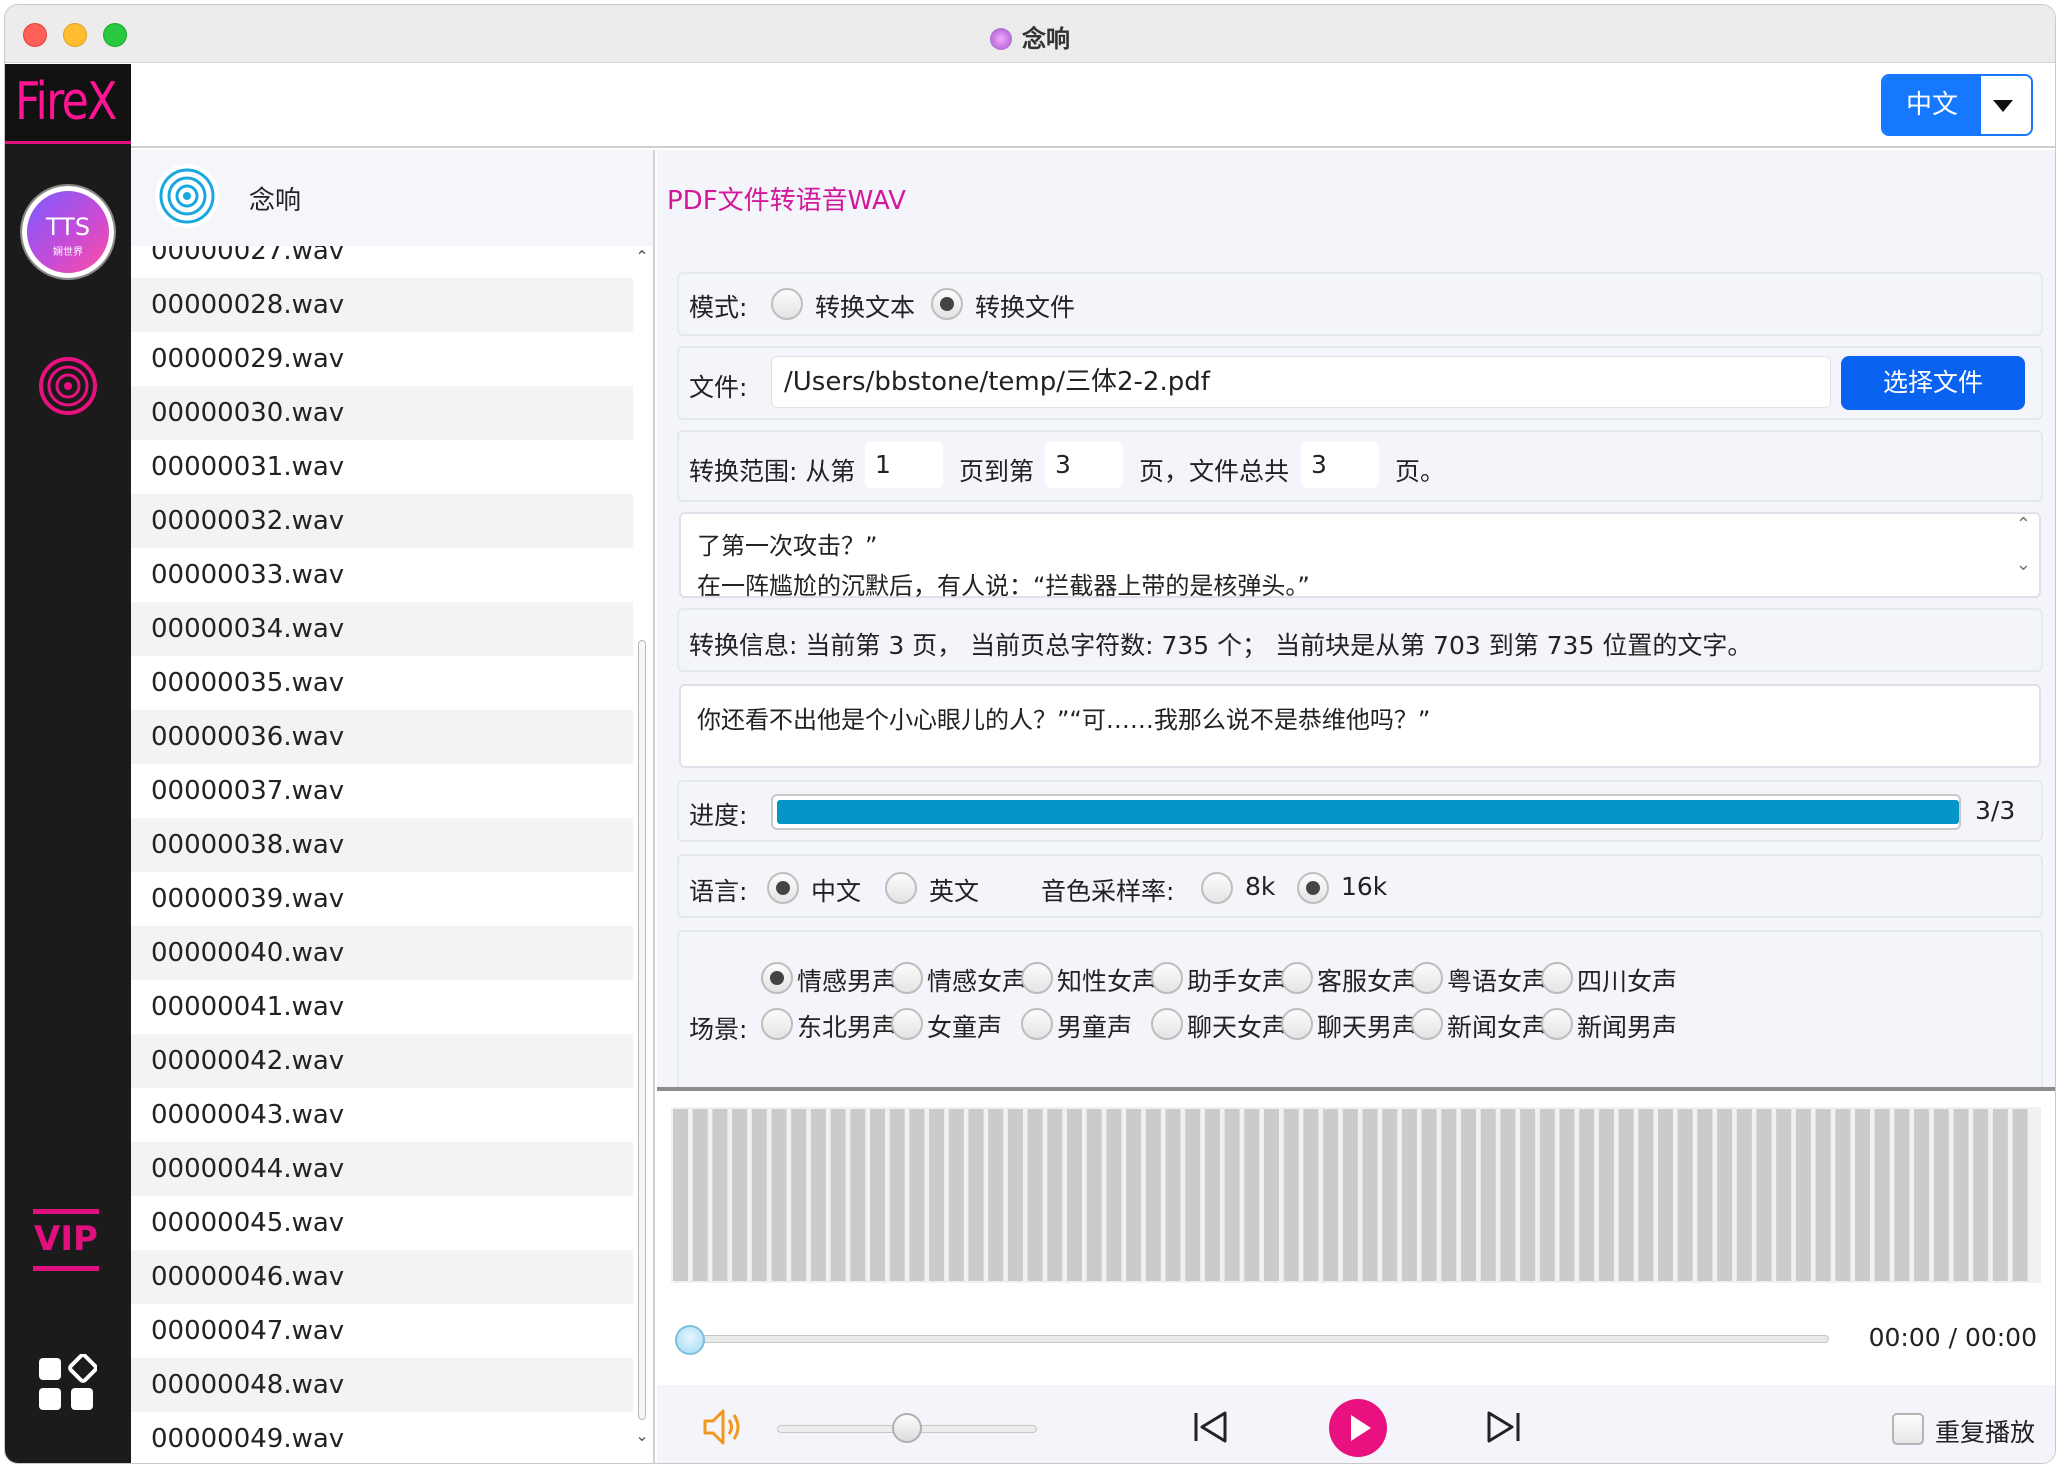 This screenshot has width=2060, height=1468. What do you see at coordinates (1217, 888) in the screenshot?
I see `sample-rate-8k-radio` at bounding box center [1217, 888].